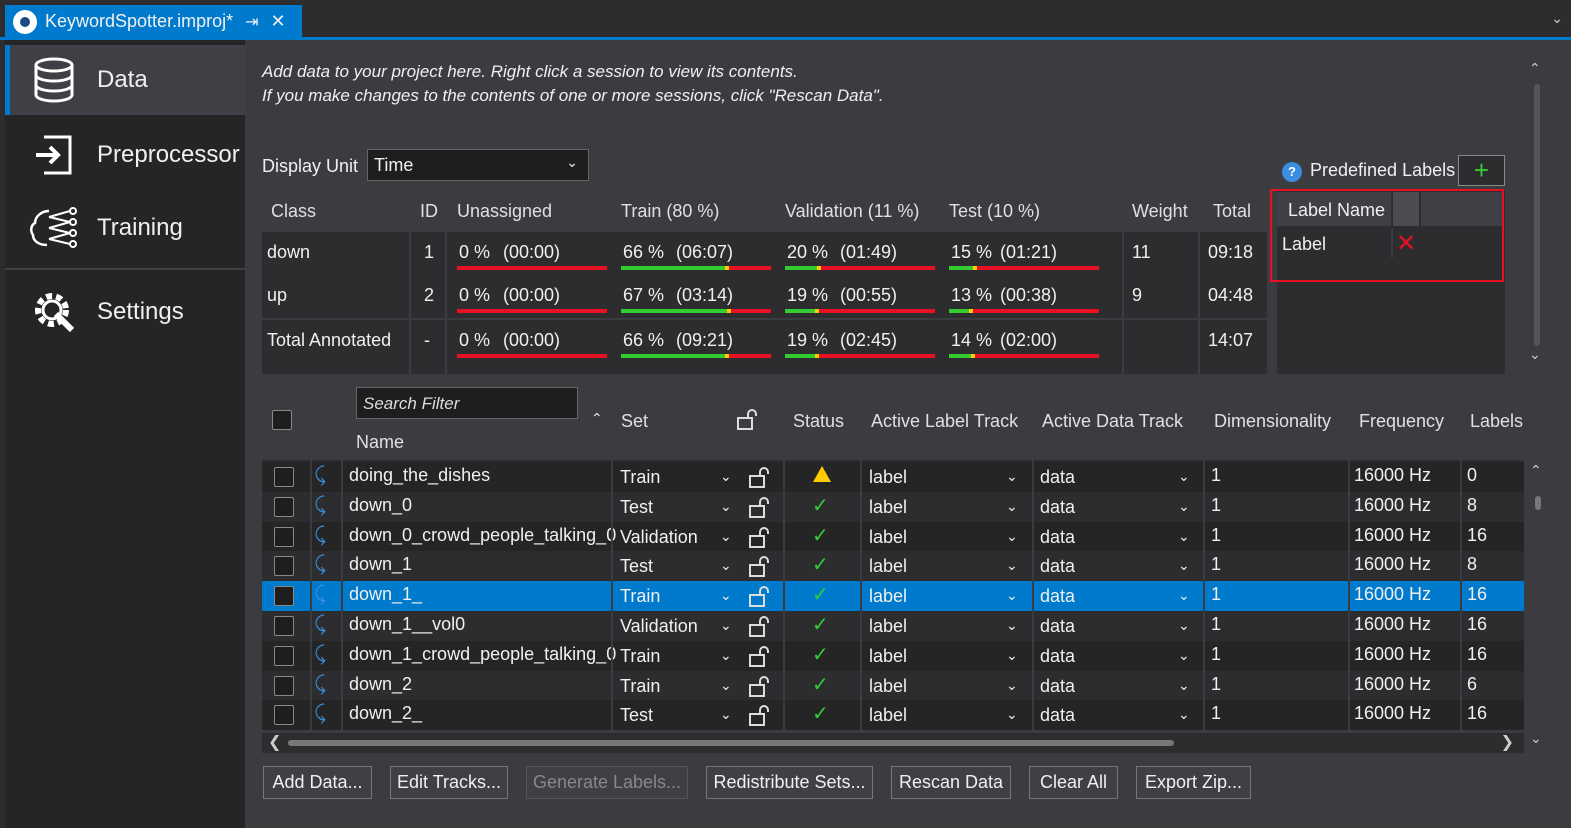 This screenshot has height=828, width=1571. What do you see at coordinates (951, 782) in the screenshot?
I see `rescan-data-button: Rescan Data` at bounding box center [951, 782].